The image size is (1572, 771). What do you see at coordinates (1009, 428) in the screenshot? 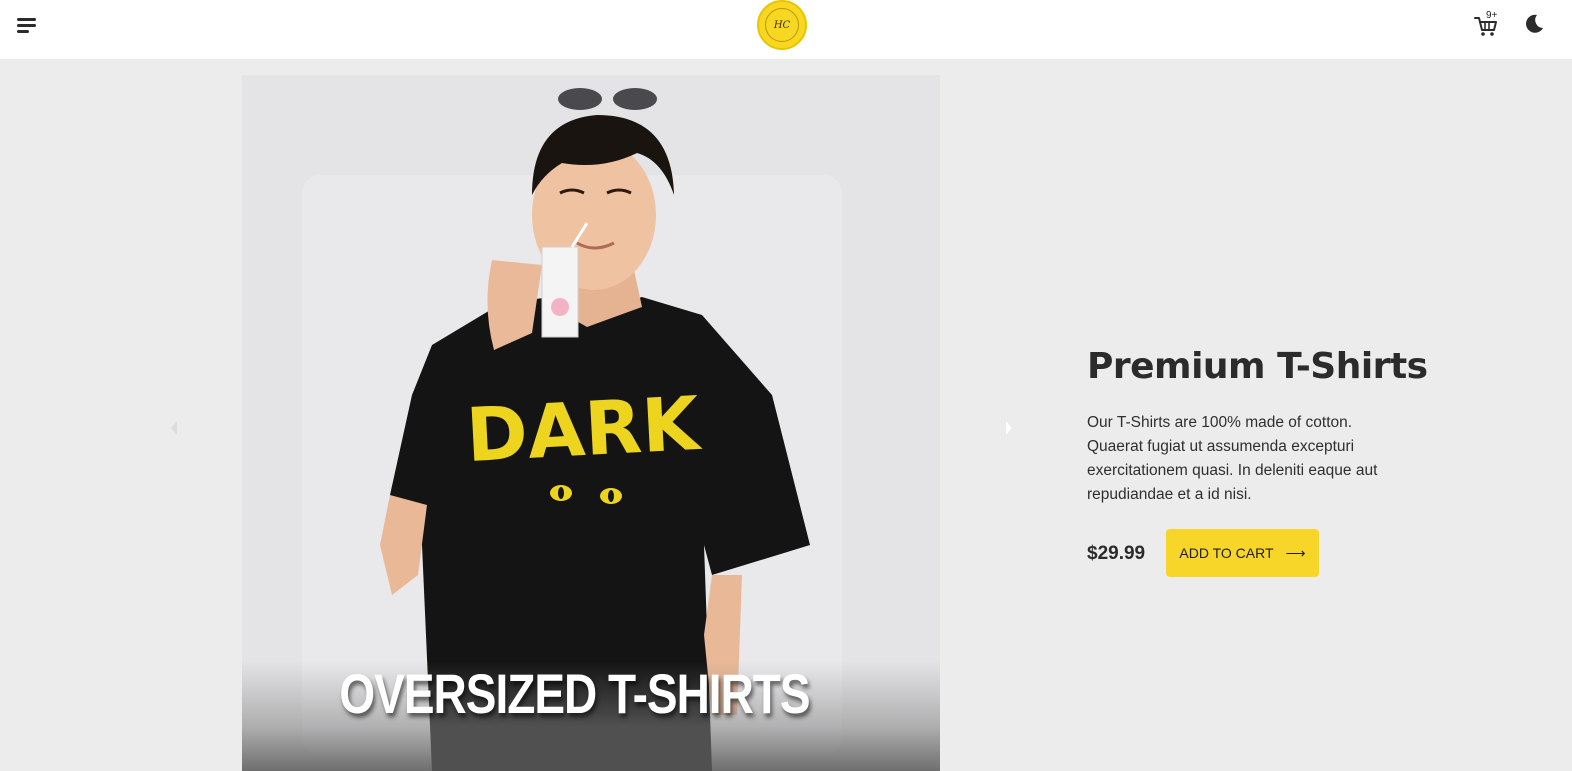
I see `chevron-right-icon` at bounding box center [1009, 428].